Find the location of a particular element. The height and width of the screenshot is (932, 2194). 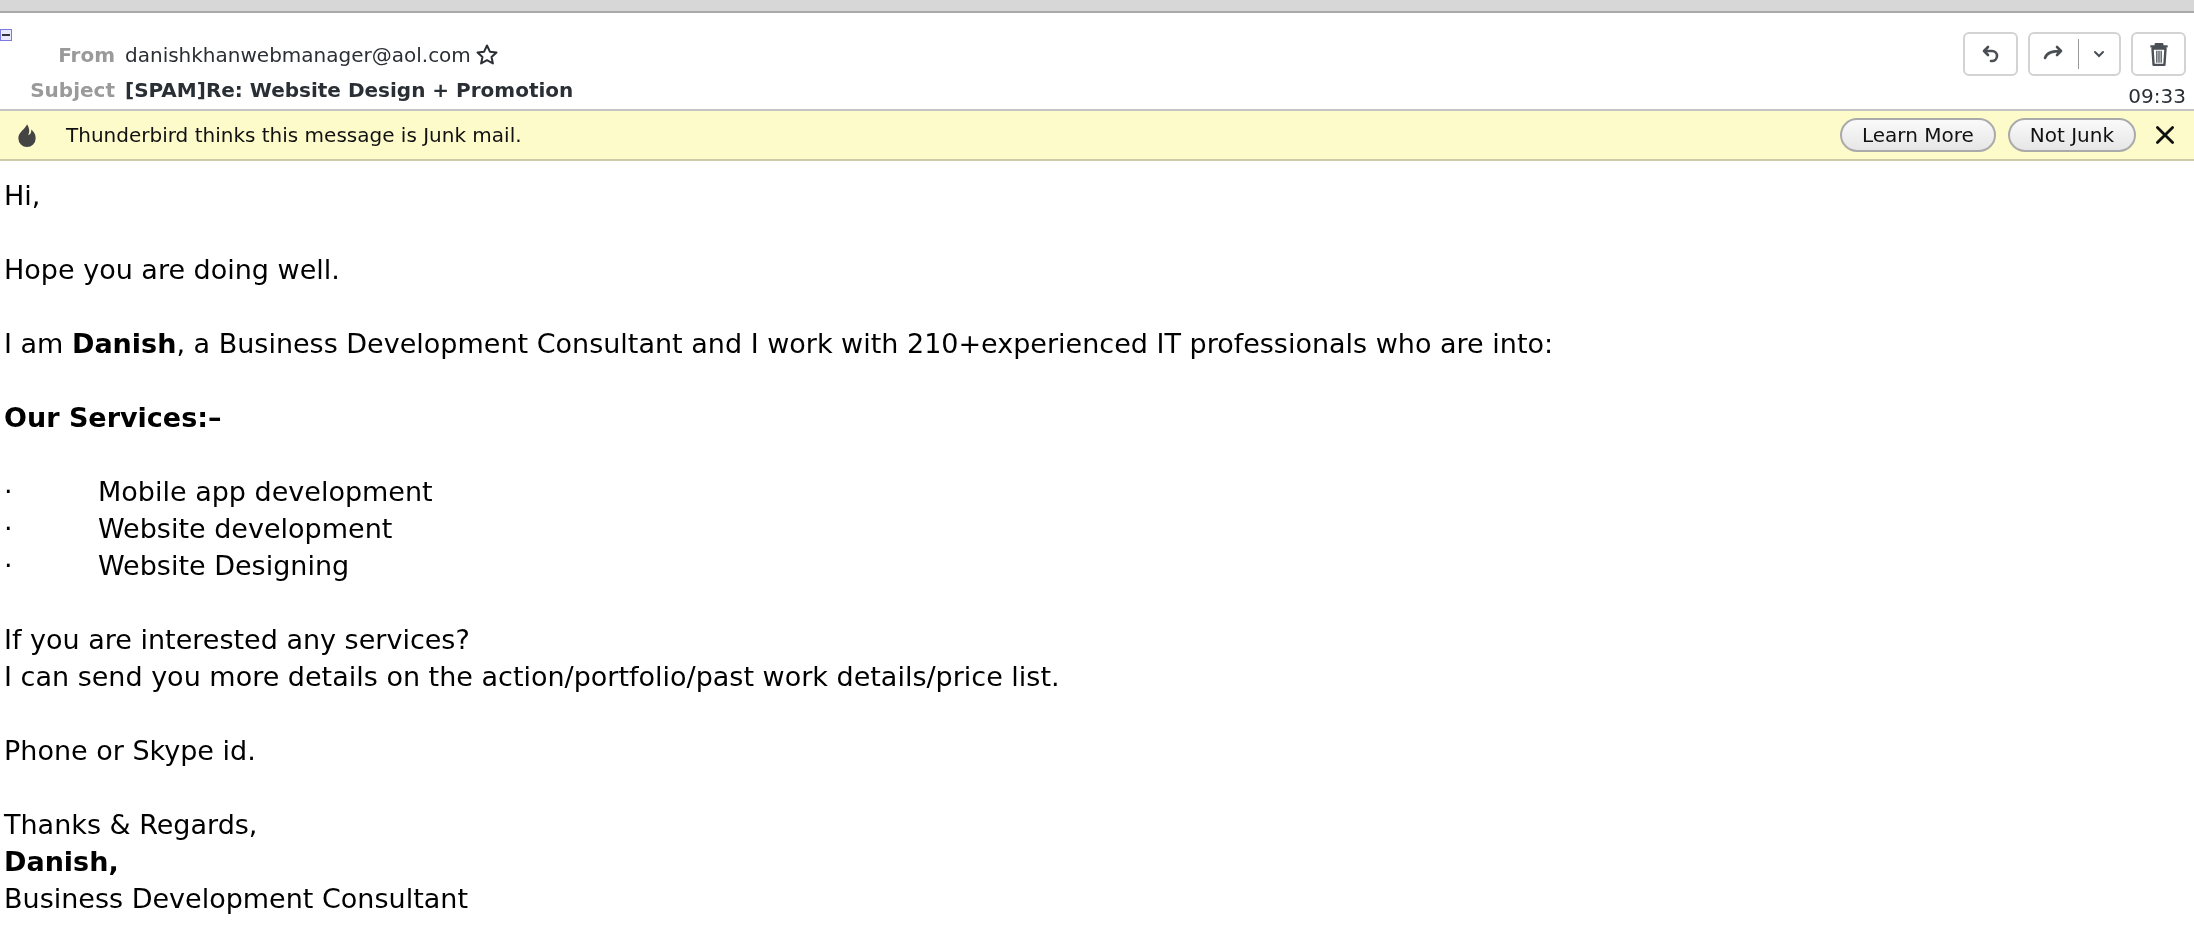

body-text: I can send you more details on the action/portfolio/past work details/price list. is located at coordinates (532, 677).